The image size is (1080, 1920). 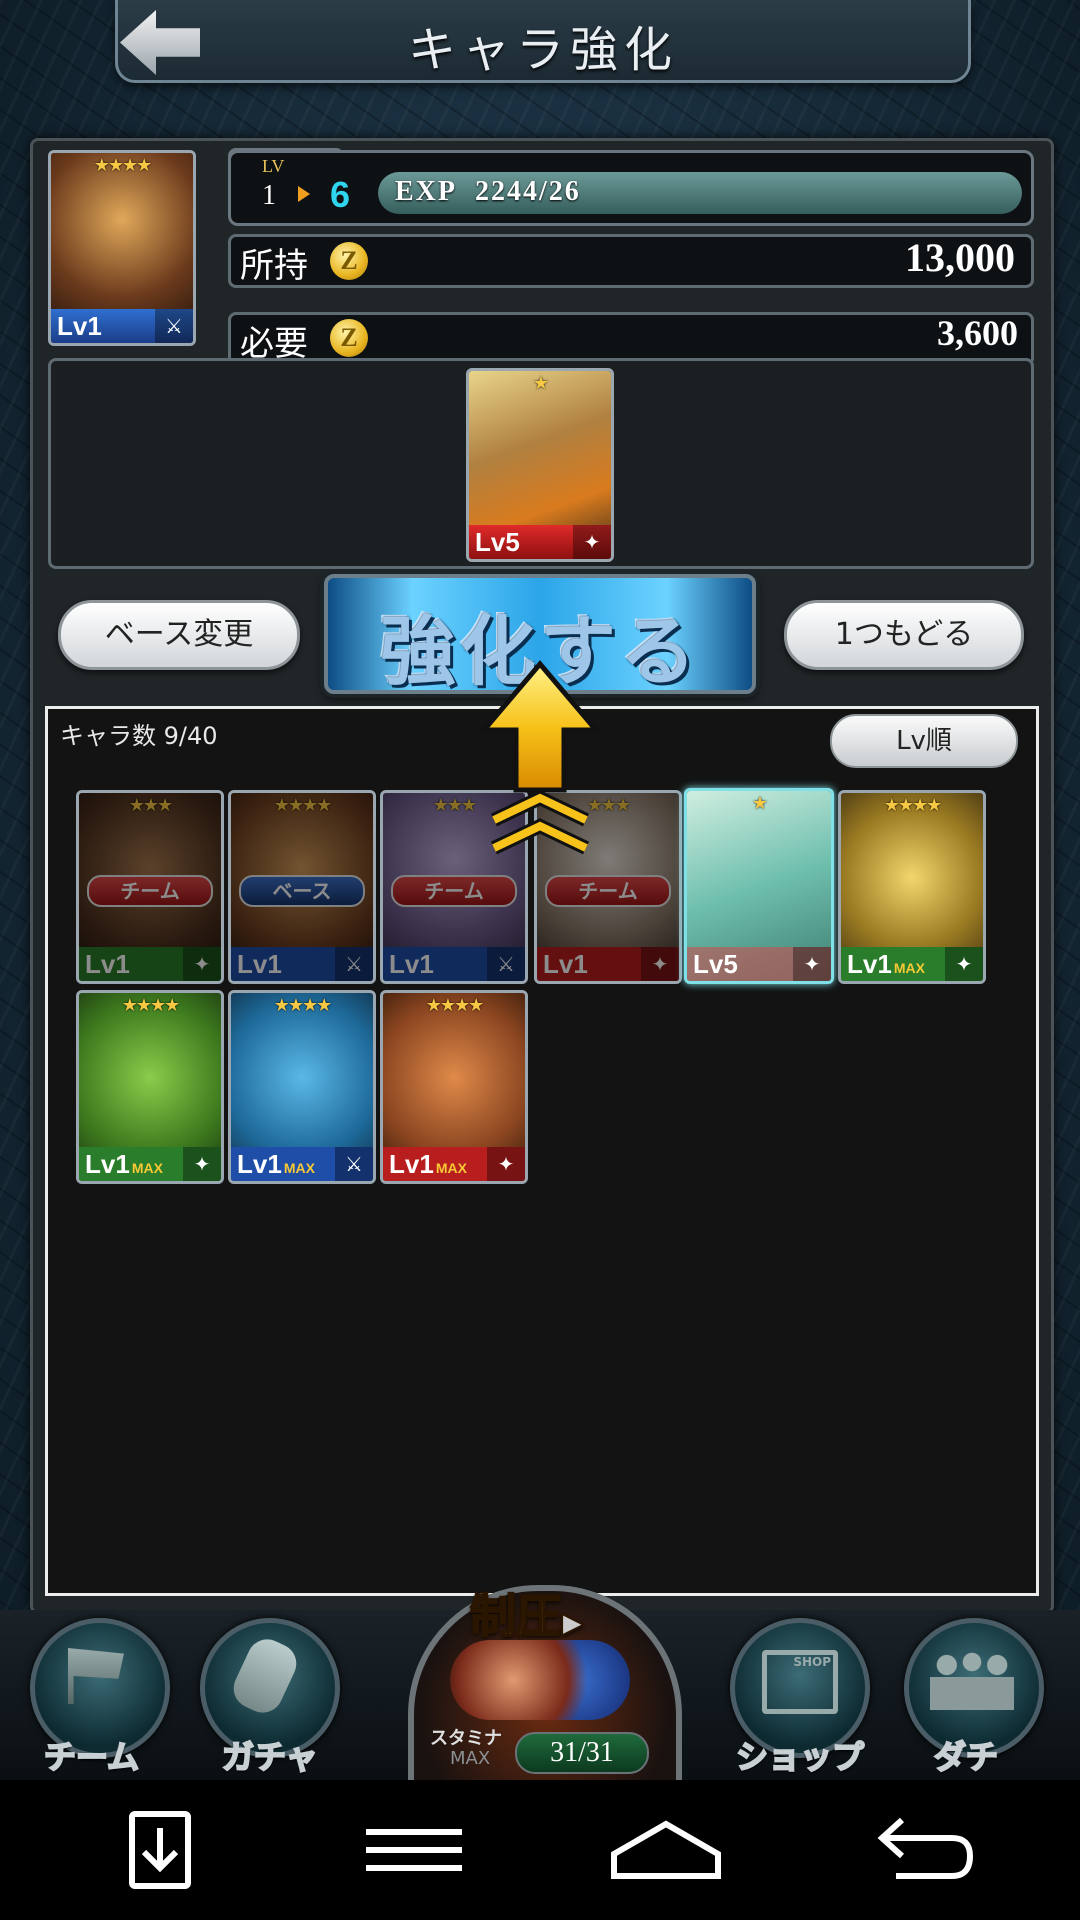 What do you see at coordinates (800, 1757) in the screenshot?
I see `shop-nav-label: ショップ` at bounding box center [800, 1757].